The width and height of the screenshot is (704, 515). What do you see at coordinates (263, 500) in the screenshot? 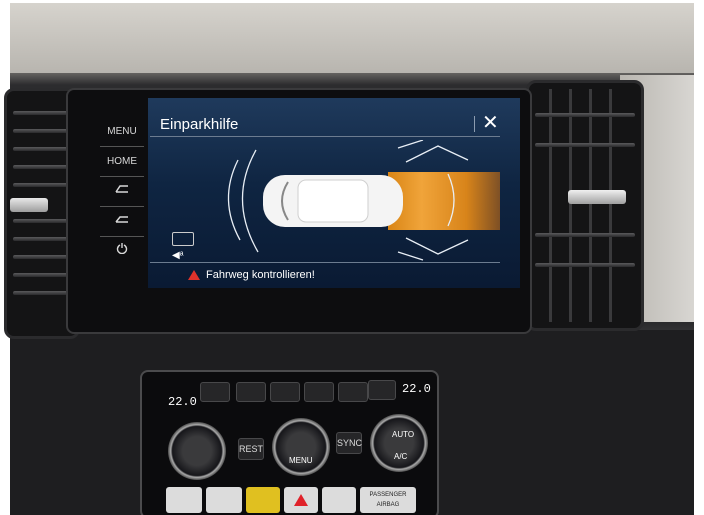
I see `park-assist-active-button` at bounding box center [263, 500].